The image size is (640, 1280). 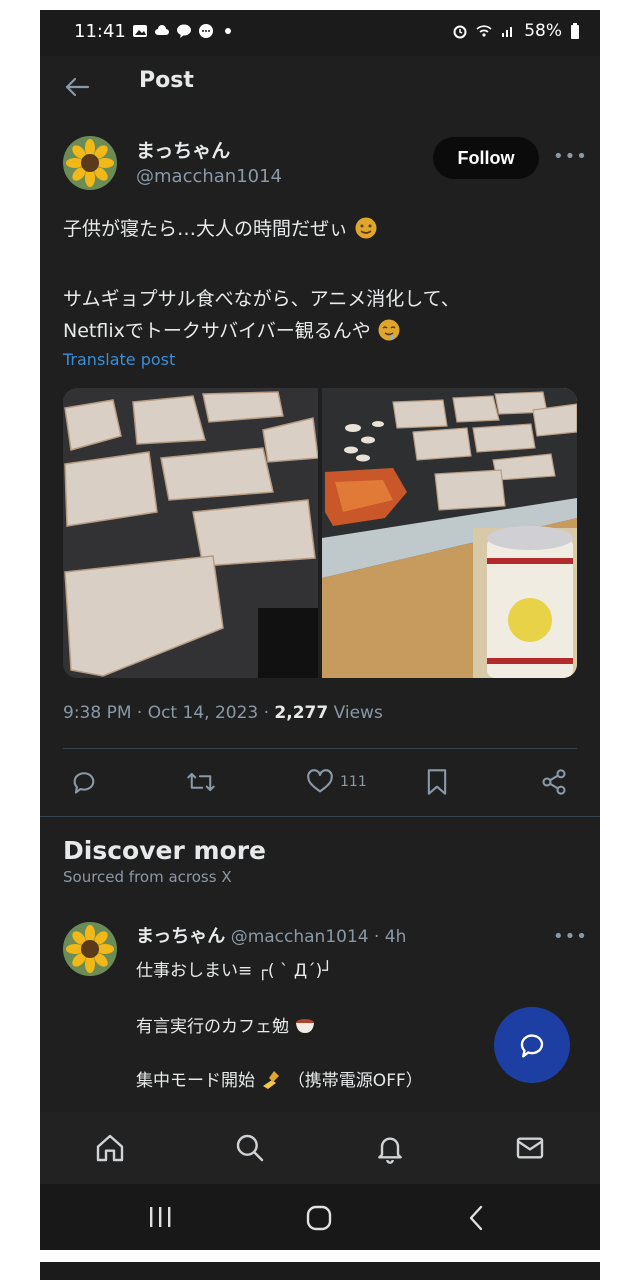 I want to click on message-icon, so click(x=206, y=31).